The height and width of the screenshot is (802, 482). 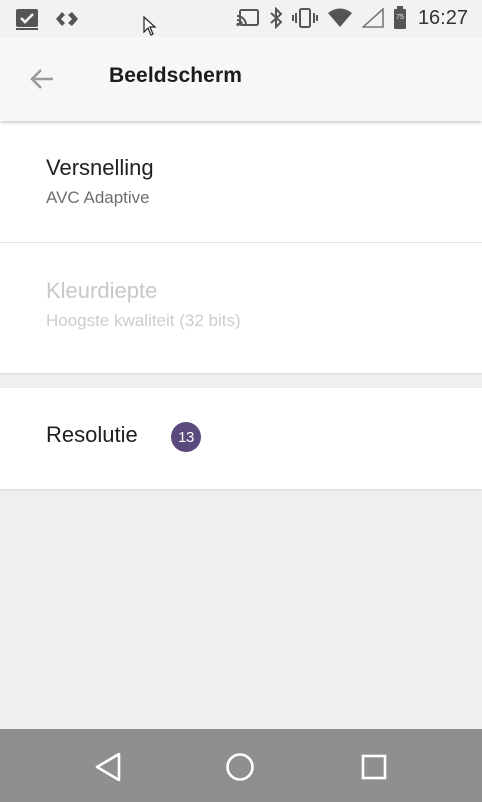 I want to click on pref-resolutie: Resolutie, so click(x=241, y=438).